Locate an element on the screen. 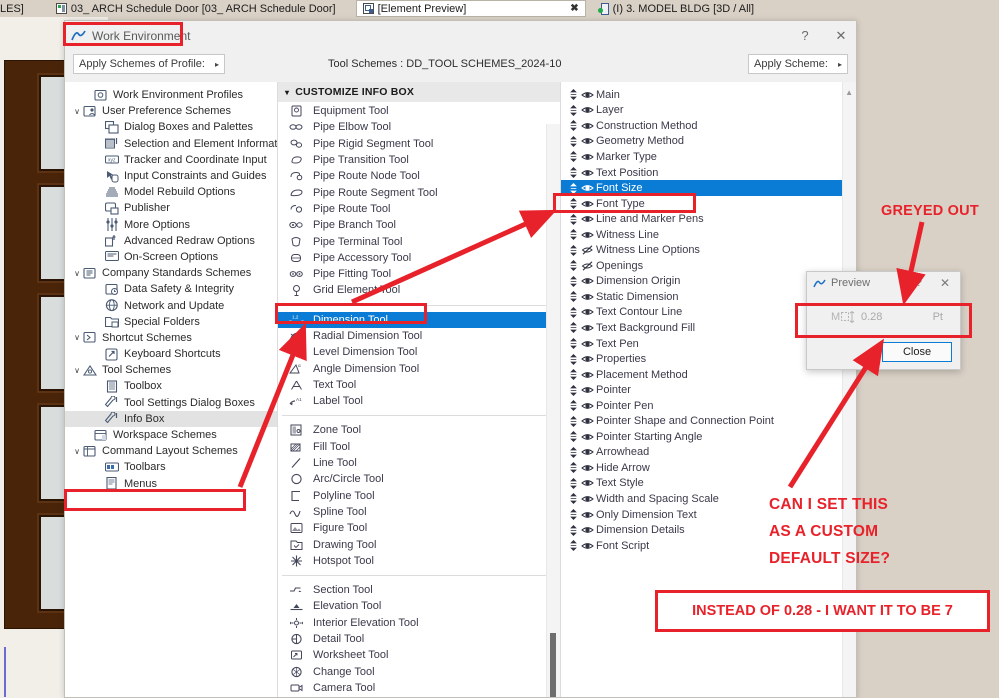 Image resolution: width=999 pixels, height=698 pixels. property-row: Text Style is located at coordinates (708, 484).